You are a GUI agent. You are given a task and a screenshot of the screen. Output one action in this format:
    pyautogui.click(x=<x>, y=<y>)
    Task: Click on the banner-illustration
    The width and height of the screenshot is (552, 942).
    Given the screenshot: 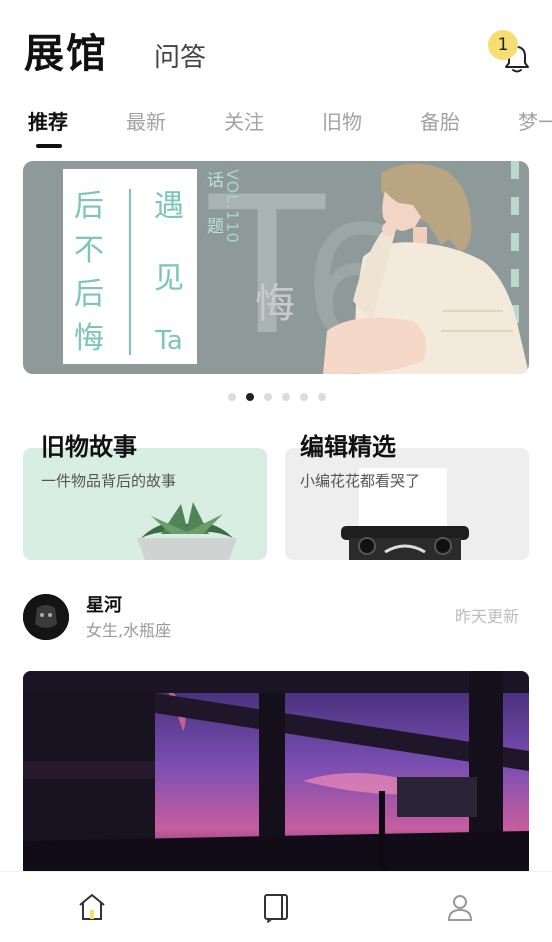 What is the action you would take?
    pyautogui.click(x=426, y=268)
    